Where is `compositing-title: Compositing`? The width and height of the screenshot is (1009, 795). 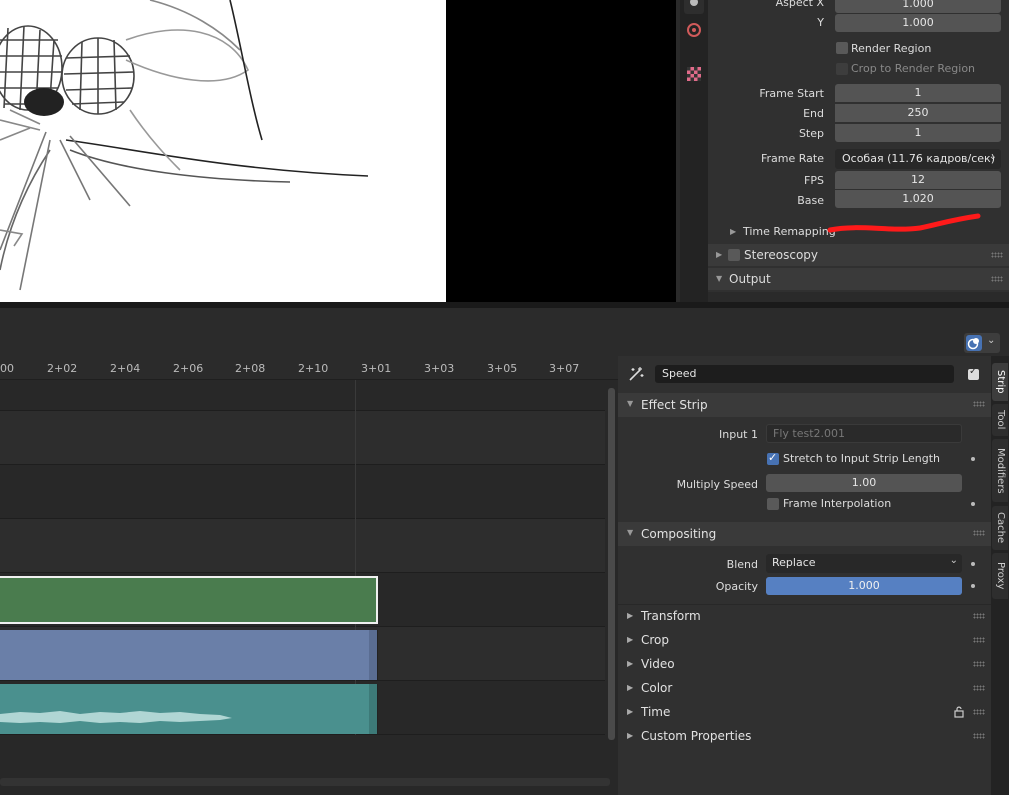
compositing-title: Compositing is located at coordinates (679, 534).